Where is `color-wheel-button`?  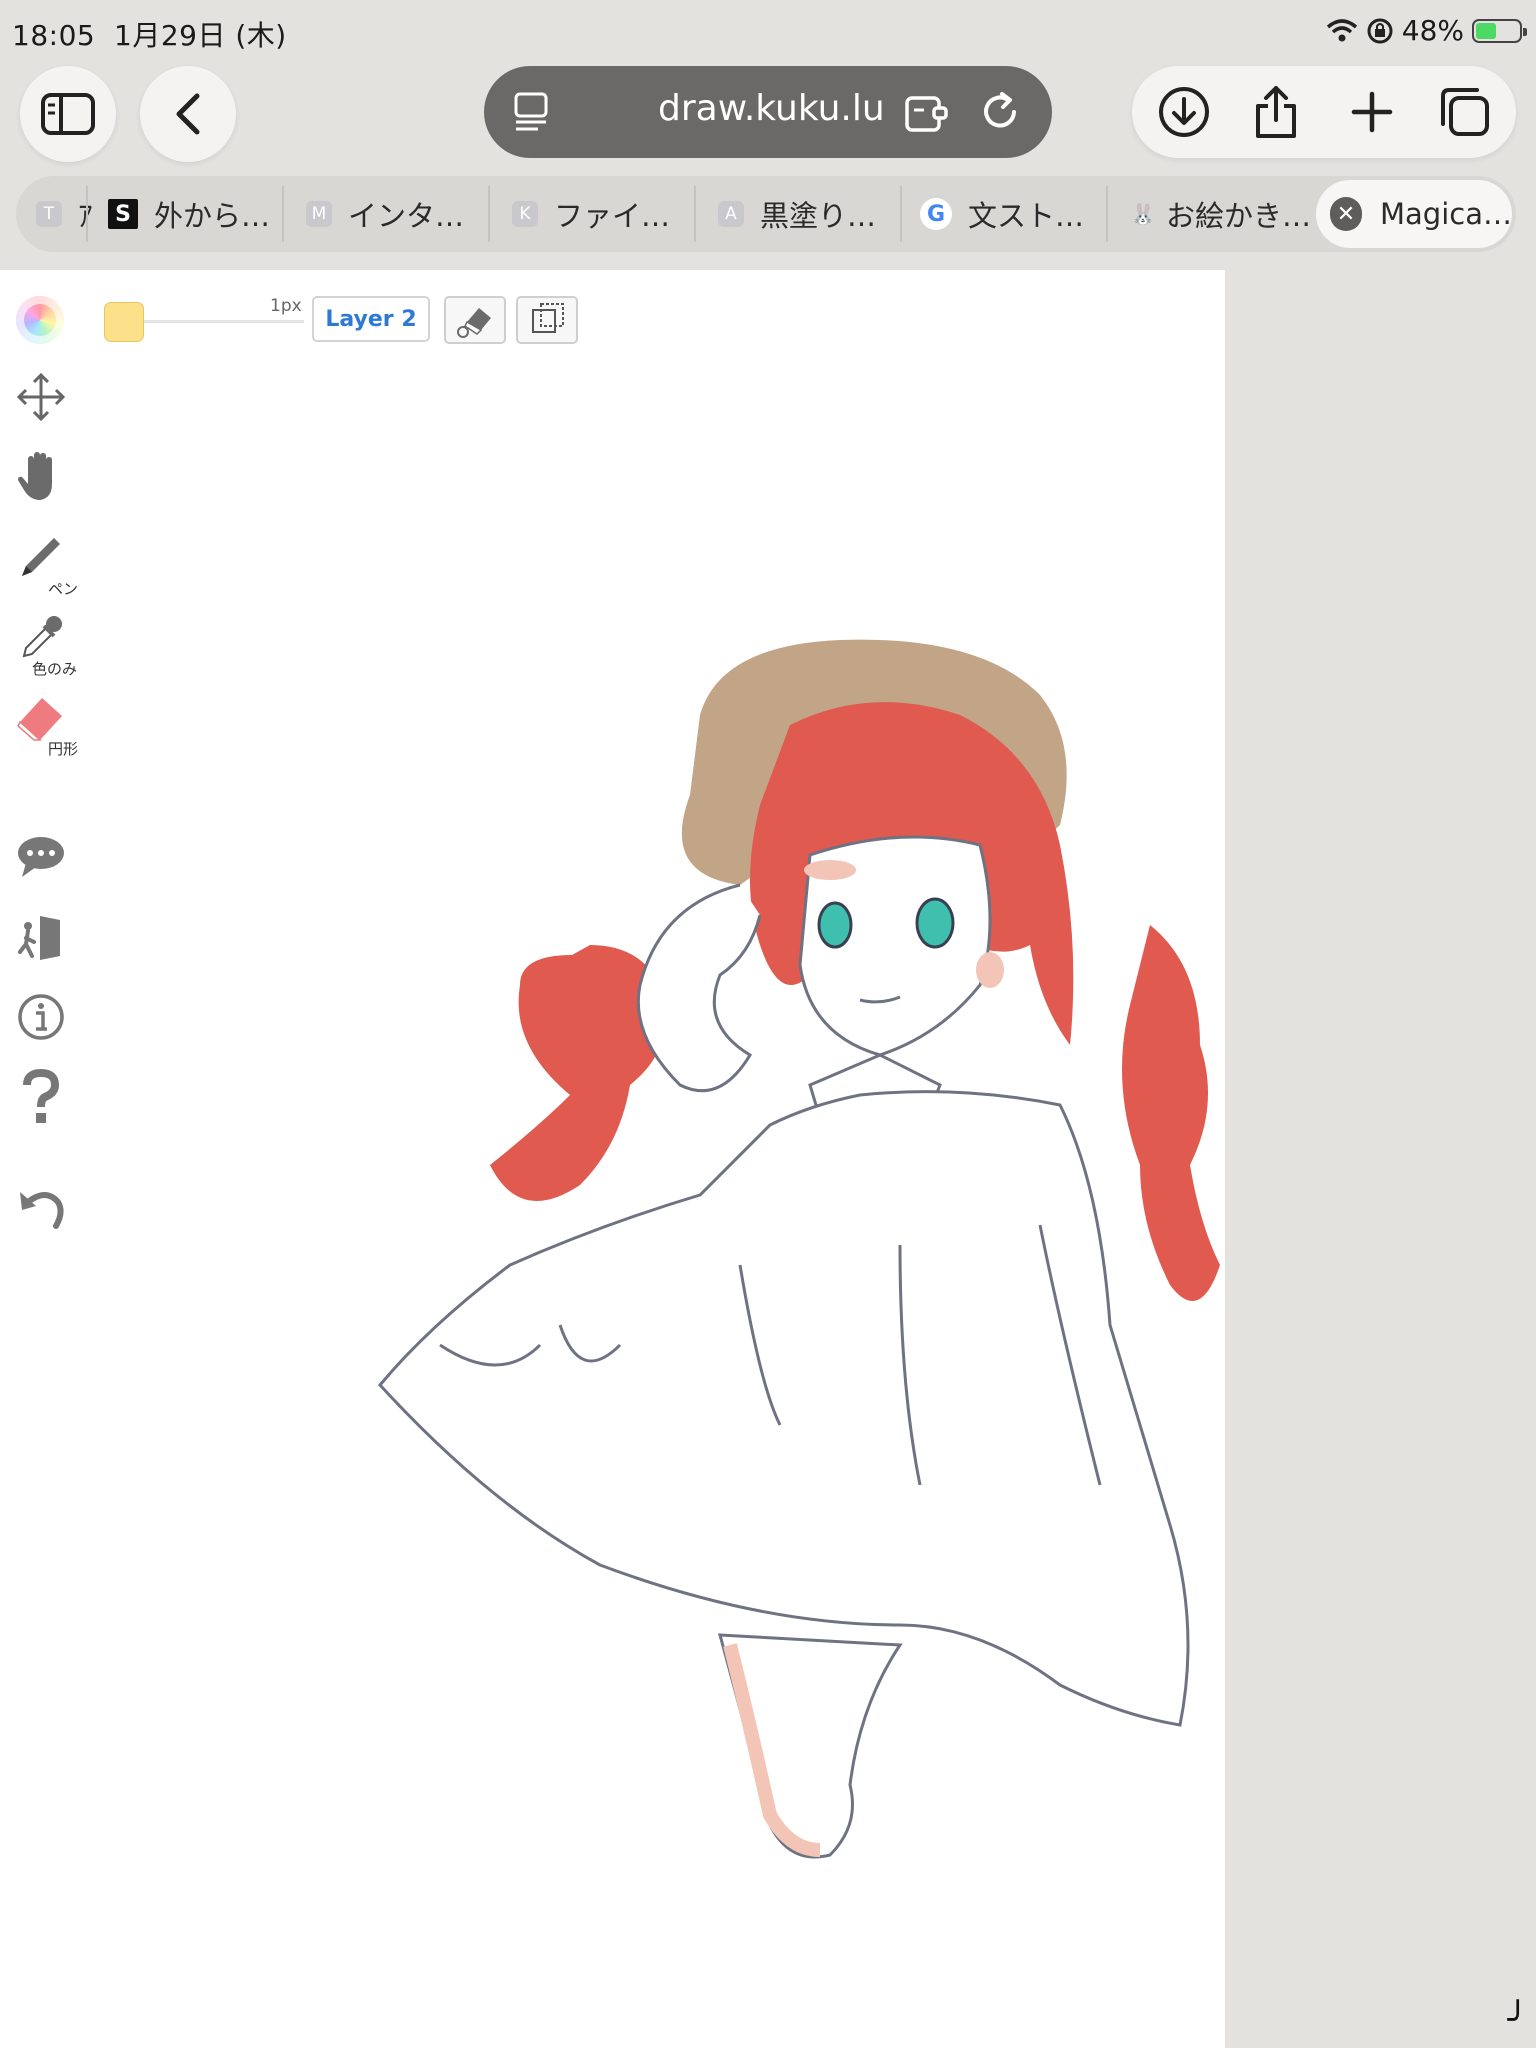
color-wheel-button is located at coordinates (40, 320).